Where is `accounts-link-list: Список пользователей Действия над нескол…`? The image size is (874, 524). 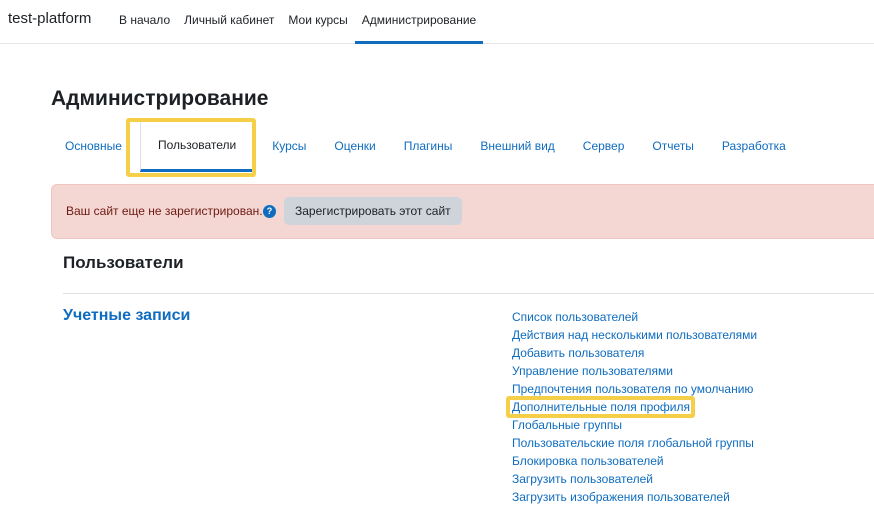 accounts-link-list: Список пользователей Действия над нескол… is located at coordinates (634, 407).